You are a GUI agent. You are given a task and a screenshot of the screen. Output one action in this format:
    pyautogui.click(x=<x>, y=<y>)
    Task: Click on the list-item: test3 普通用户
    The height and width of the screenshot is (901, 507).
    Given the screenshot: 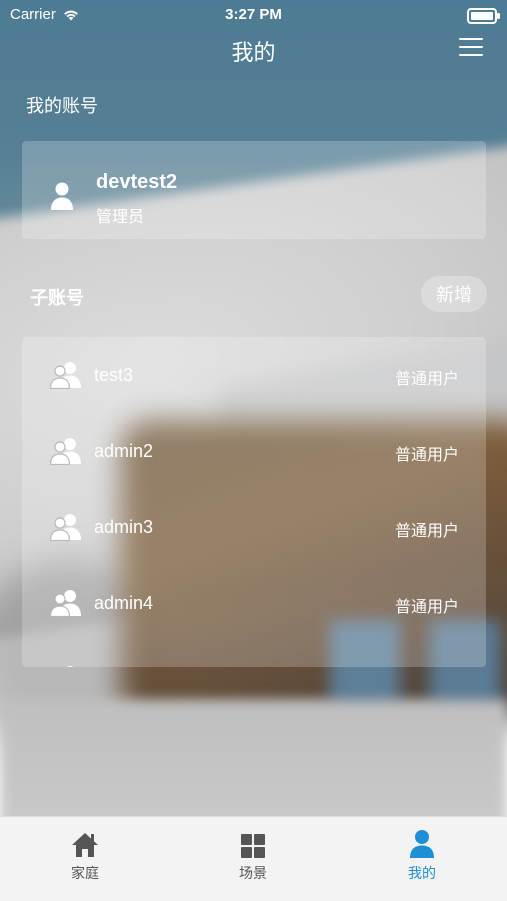 What is the action you would take?
    pyautogui.click(x=254, y=375)
    